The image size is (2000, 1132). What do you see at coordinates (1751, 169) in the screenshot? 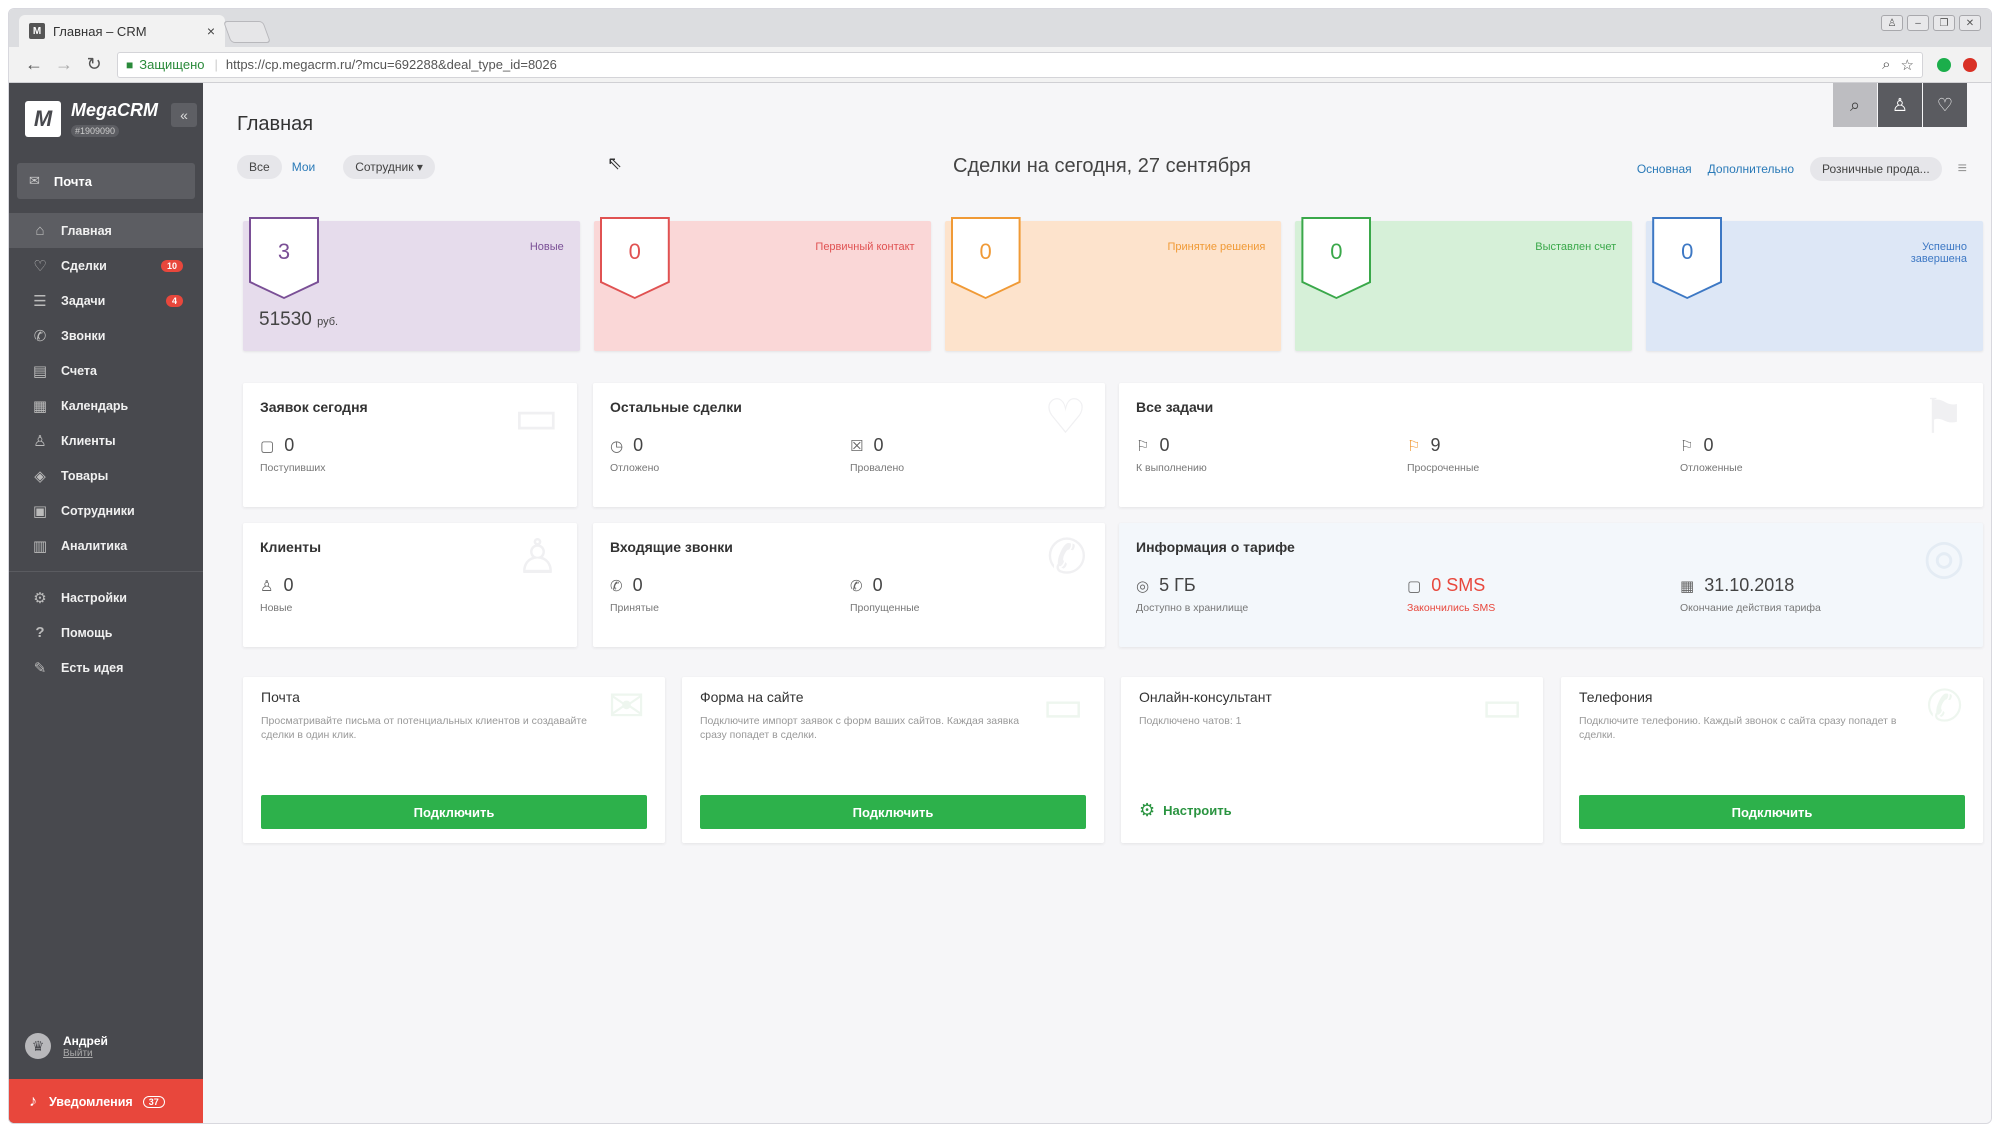
I see `tab-extra: Дополнительно` at bounding box center [1751, 169].